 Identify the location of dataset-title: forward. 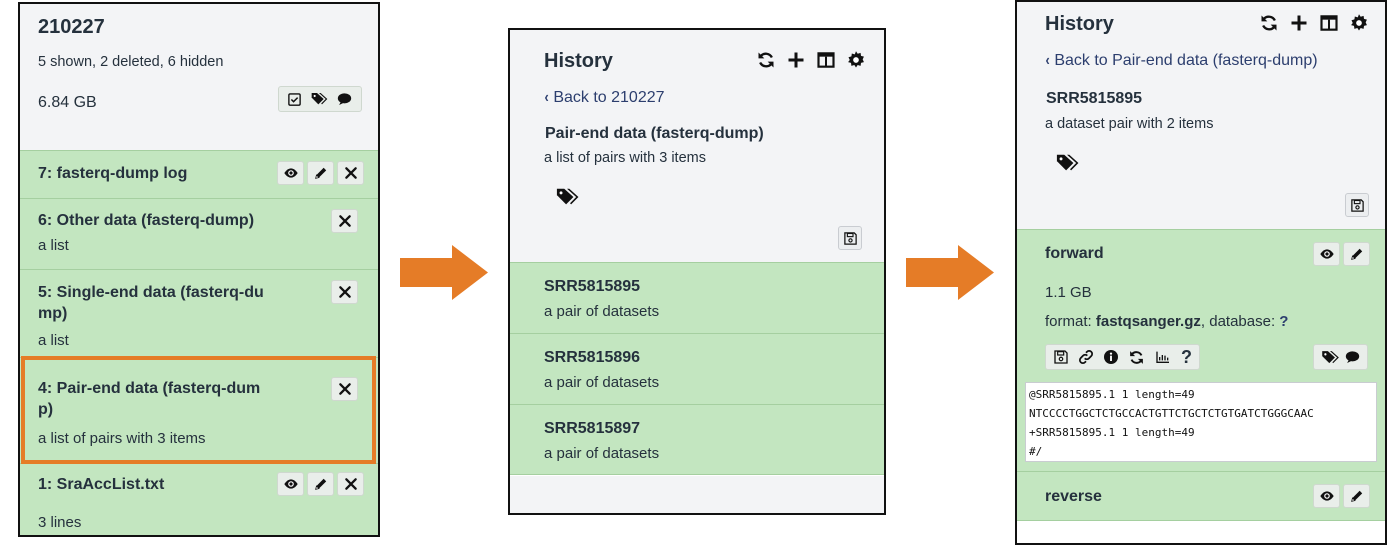
(1074, 253).